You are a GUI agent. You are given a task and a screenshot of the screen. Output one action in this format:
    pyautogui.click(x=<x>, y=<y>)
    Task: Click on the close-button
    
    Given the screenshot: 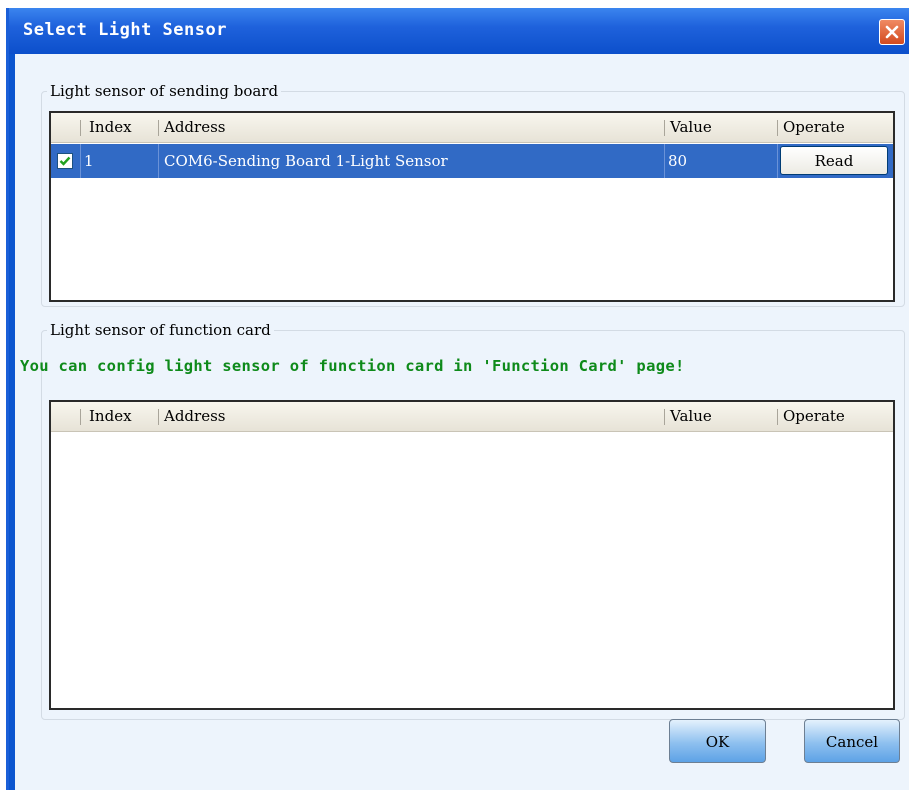 What is the action you would take?
    pyautogui.click(x=892, y=32)
    